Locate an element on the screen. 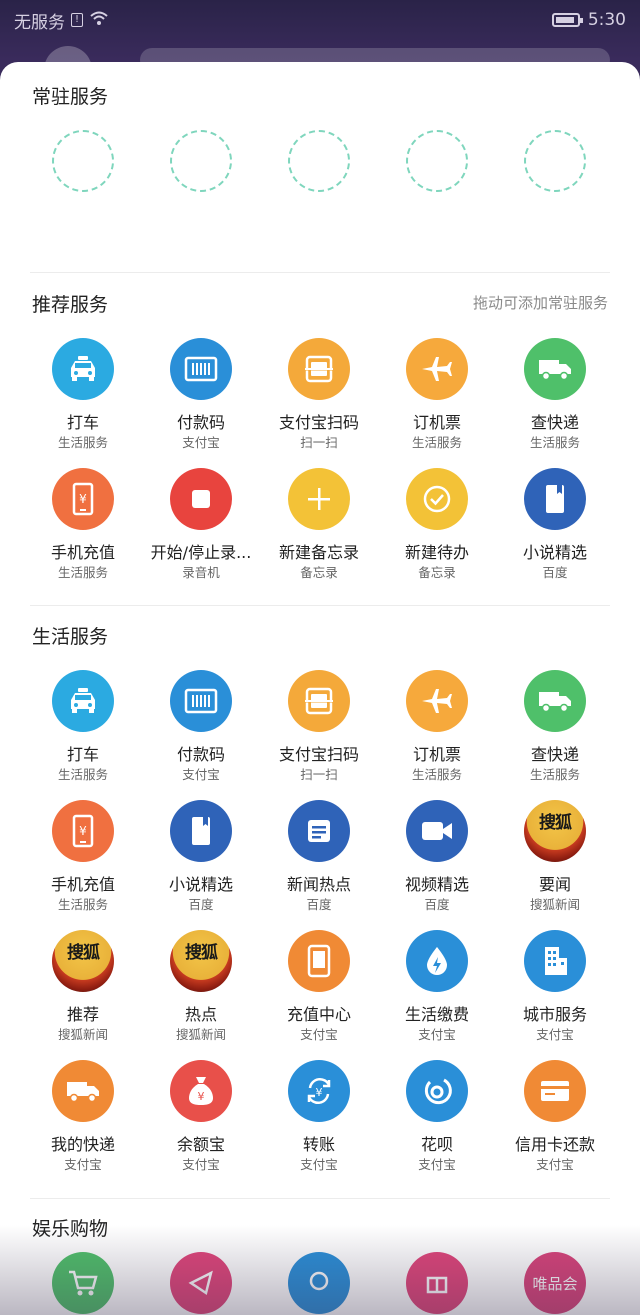  wifi-icon is located at coordinates (99, 20).